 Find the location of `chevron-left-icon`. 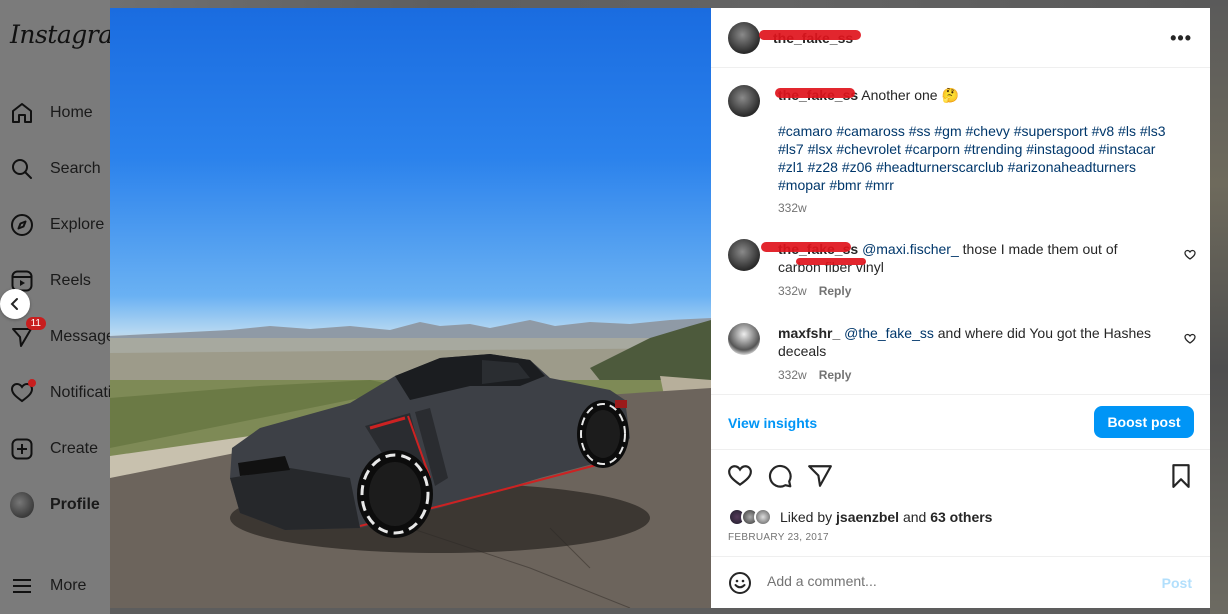

chevron-left-icon is located at coordinates (14, 304).